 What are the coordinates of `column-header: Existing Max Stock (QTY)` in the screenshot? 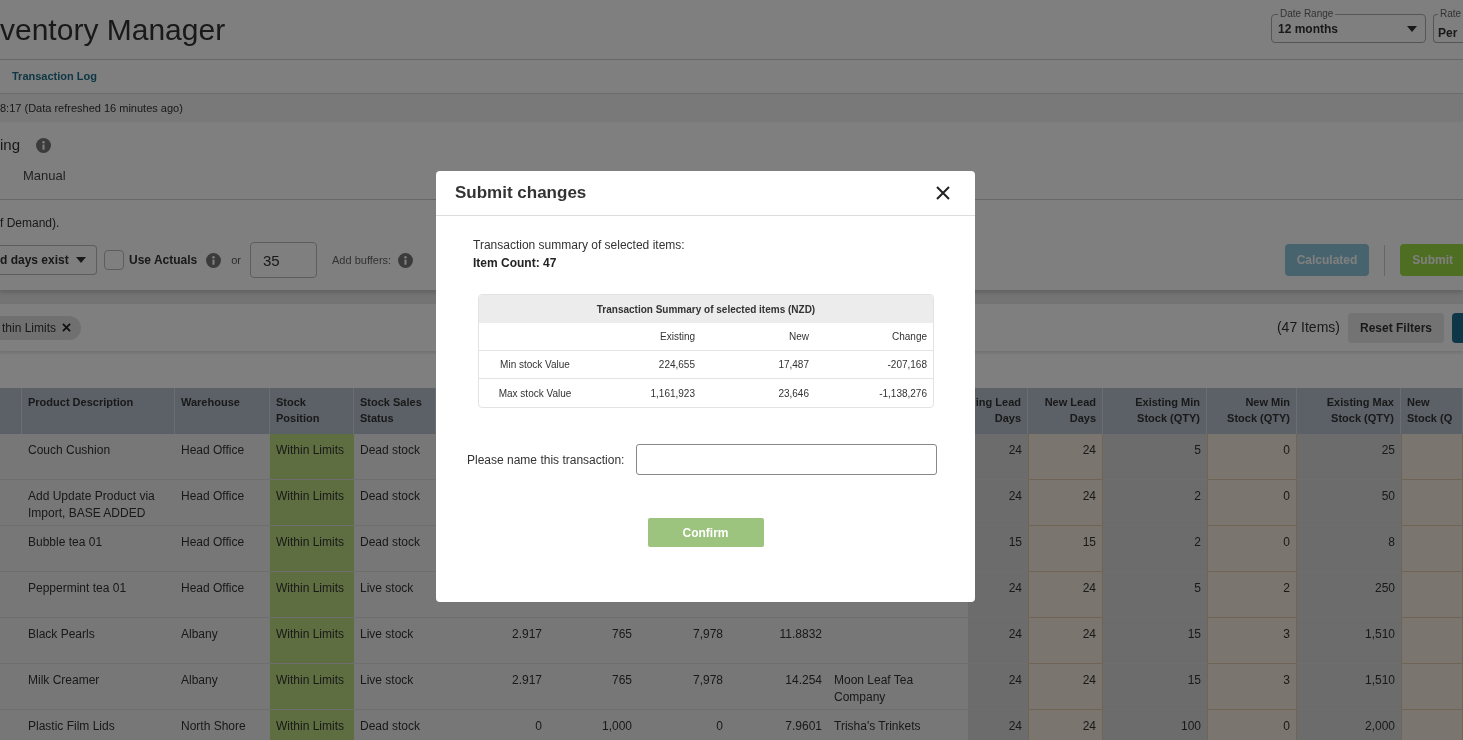 It's located at (1349, 411).